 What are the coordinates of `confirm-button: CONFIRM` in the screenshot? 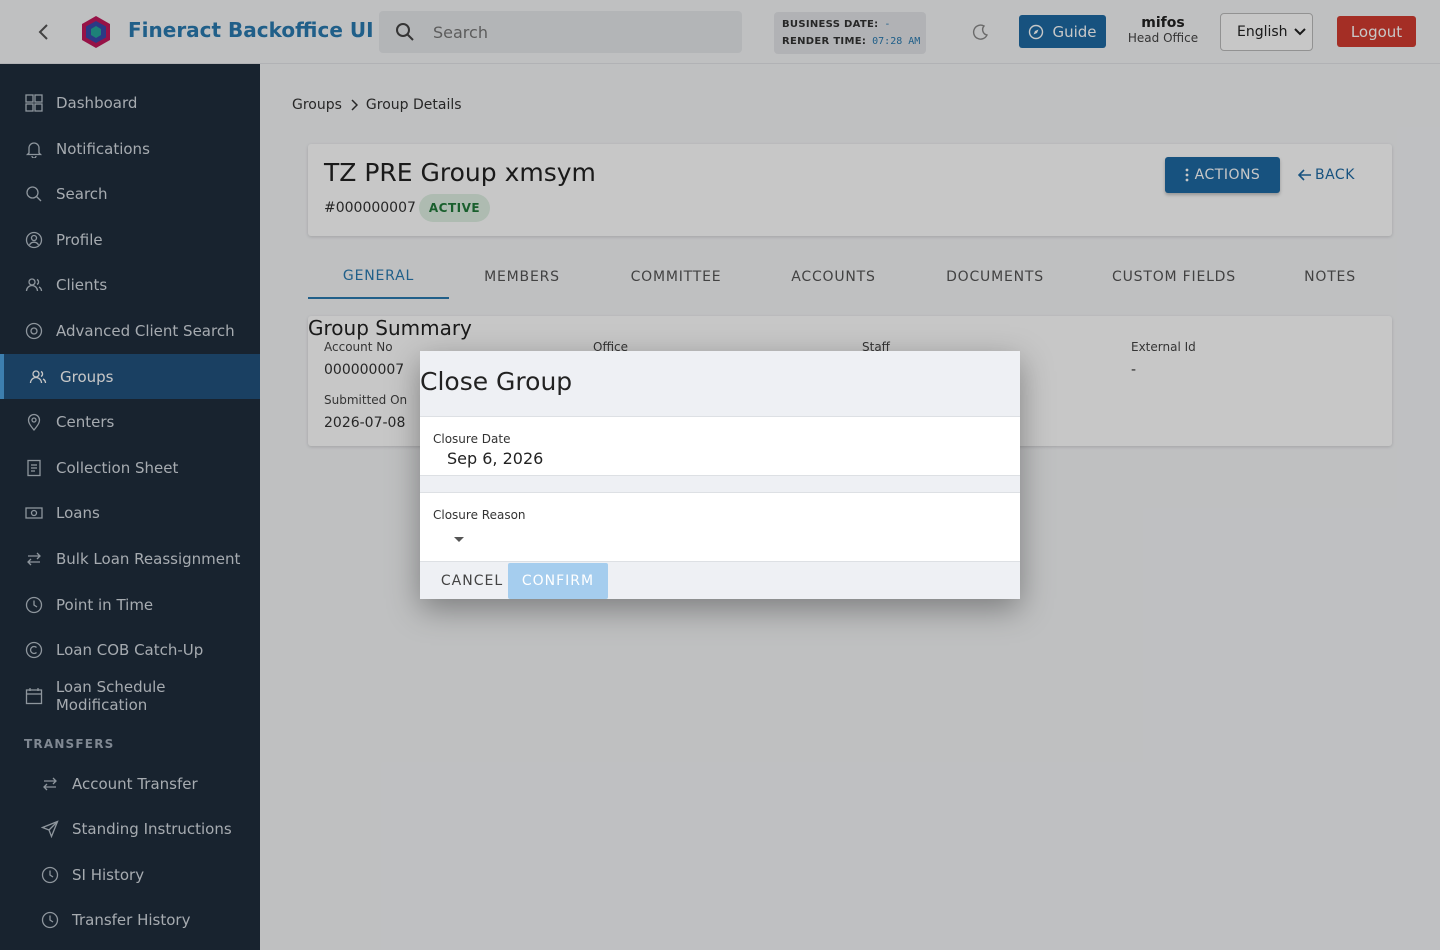 It's located at (558, 581).